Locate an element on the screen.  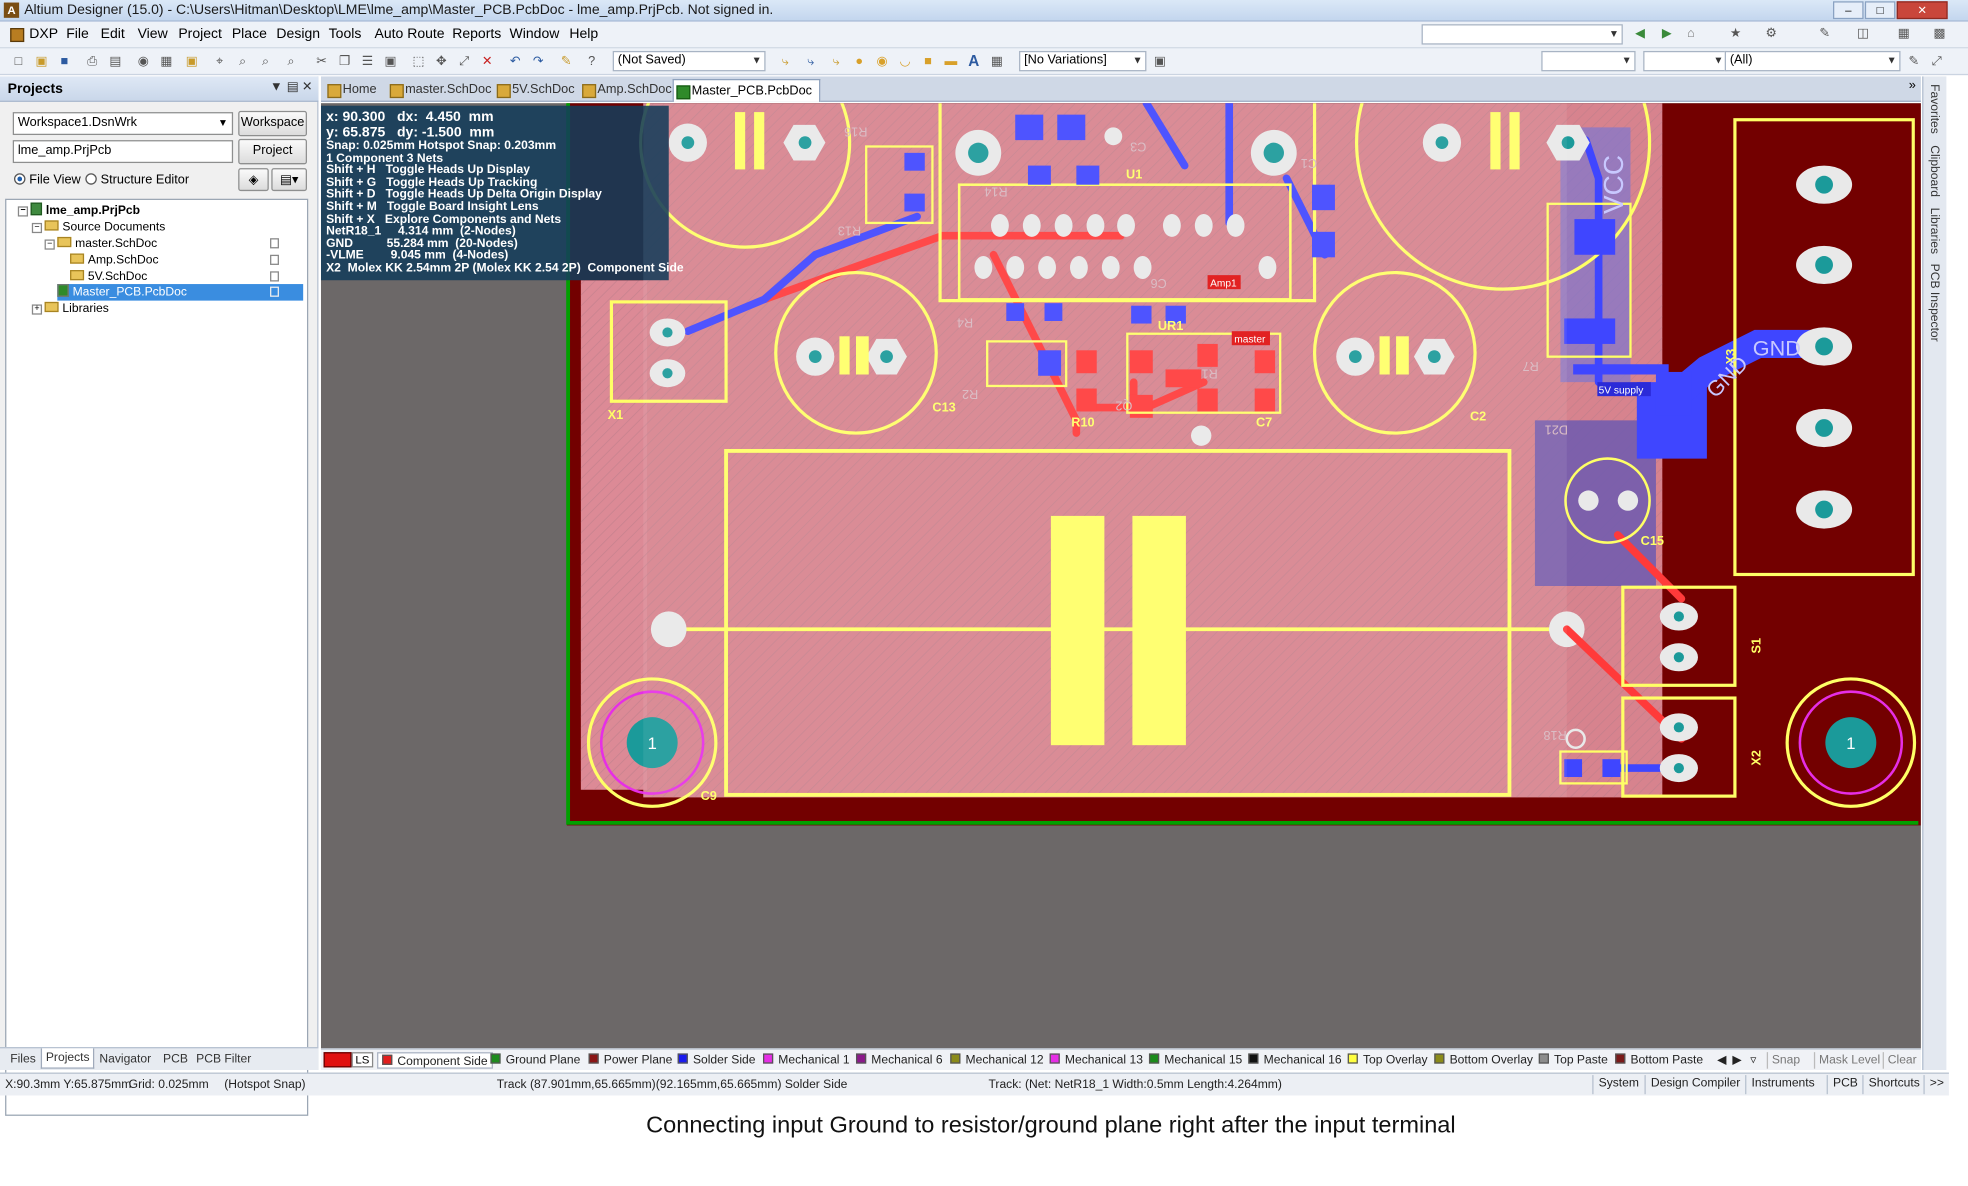
place-string-icon: A is located at coordinates (974, 61).